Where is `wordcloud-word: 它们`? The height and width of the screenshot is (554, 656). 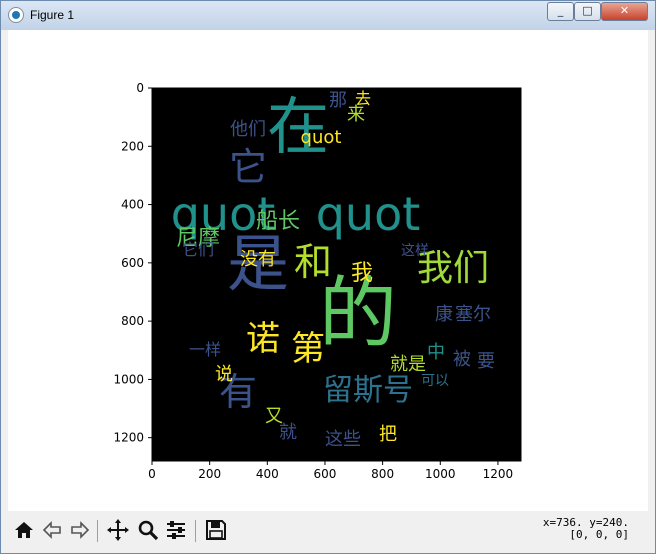
wordcloud-word: 它们 is located at coordinates (198, 249).